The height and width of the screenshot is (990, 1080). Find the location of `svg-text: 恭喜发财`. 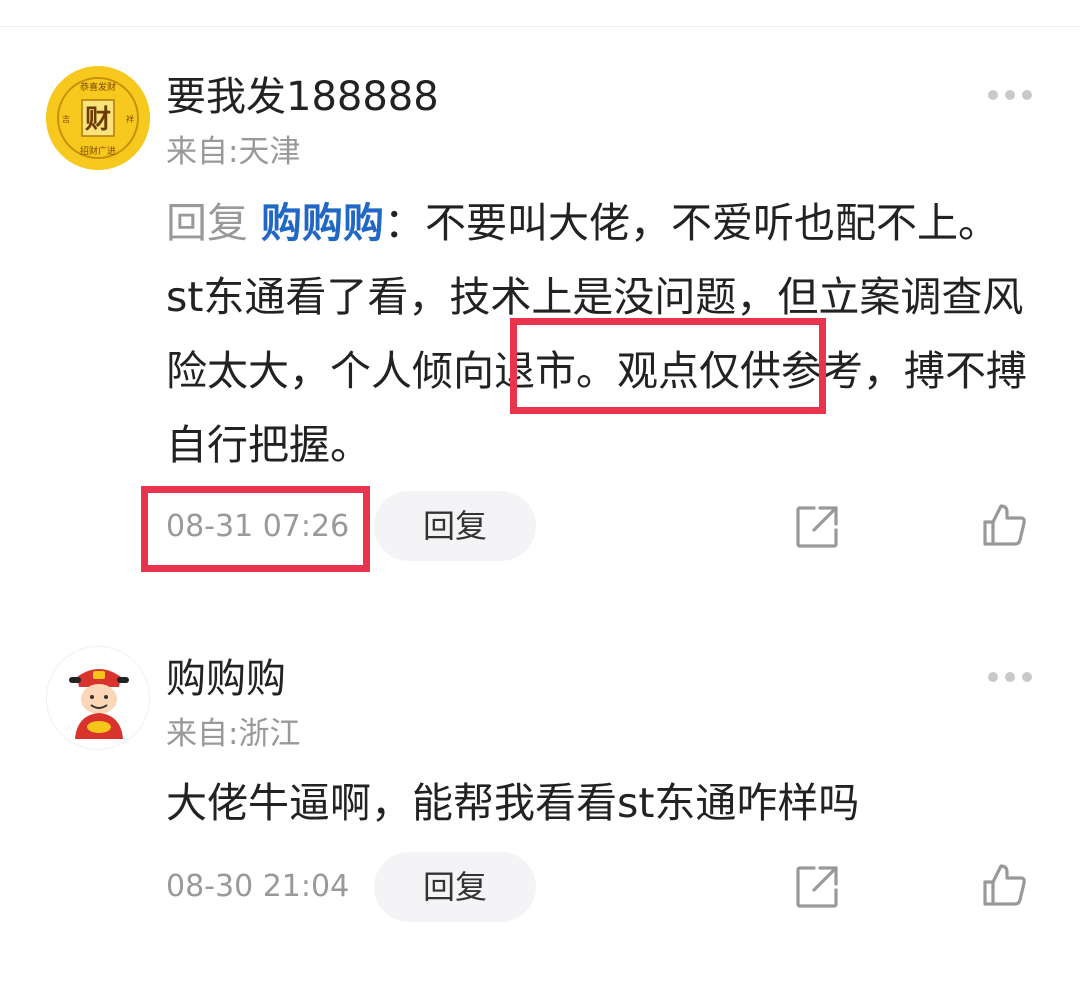

svg-text: 恭喜发财 is located at coordinates (98, 87).